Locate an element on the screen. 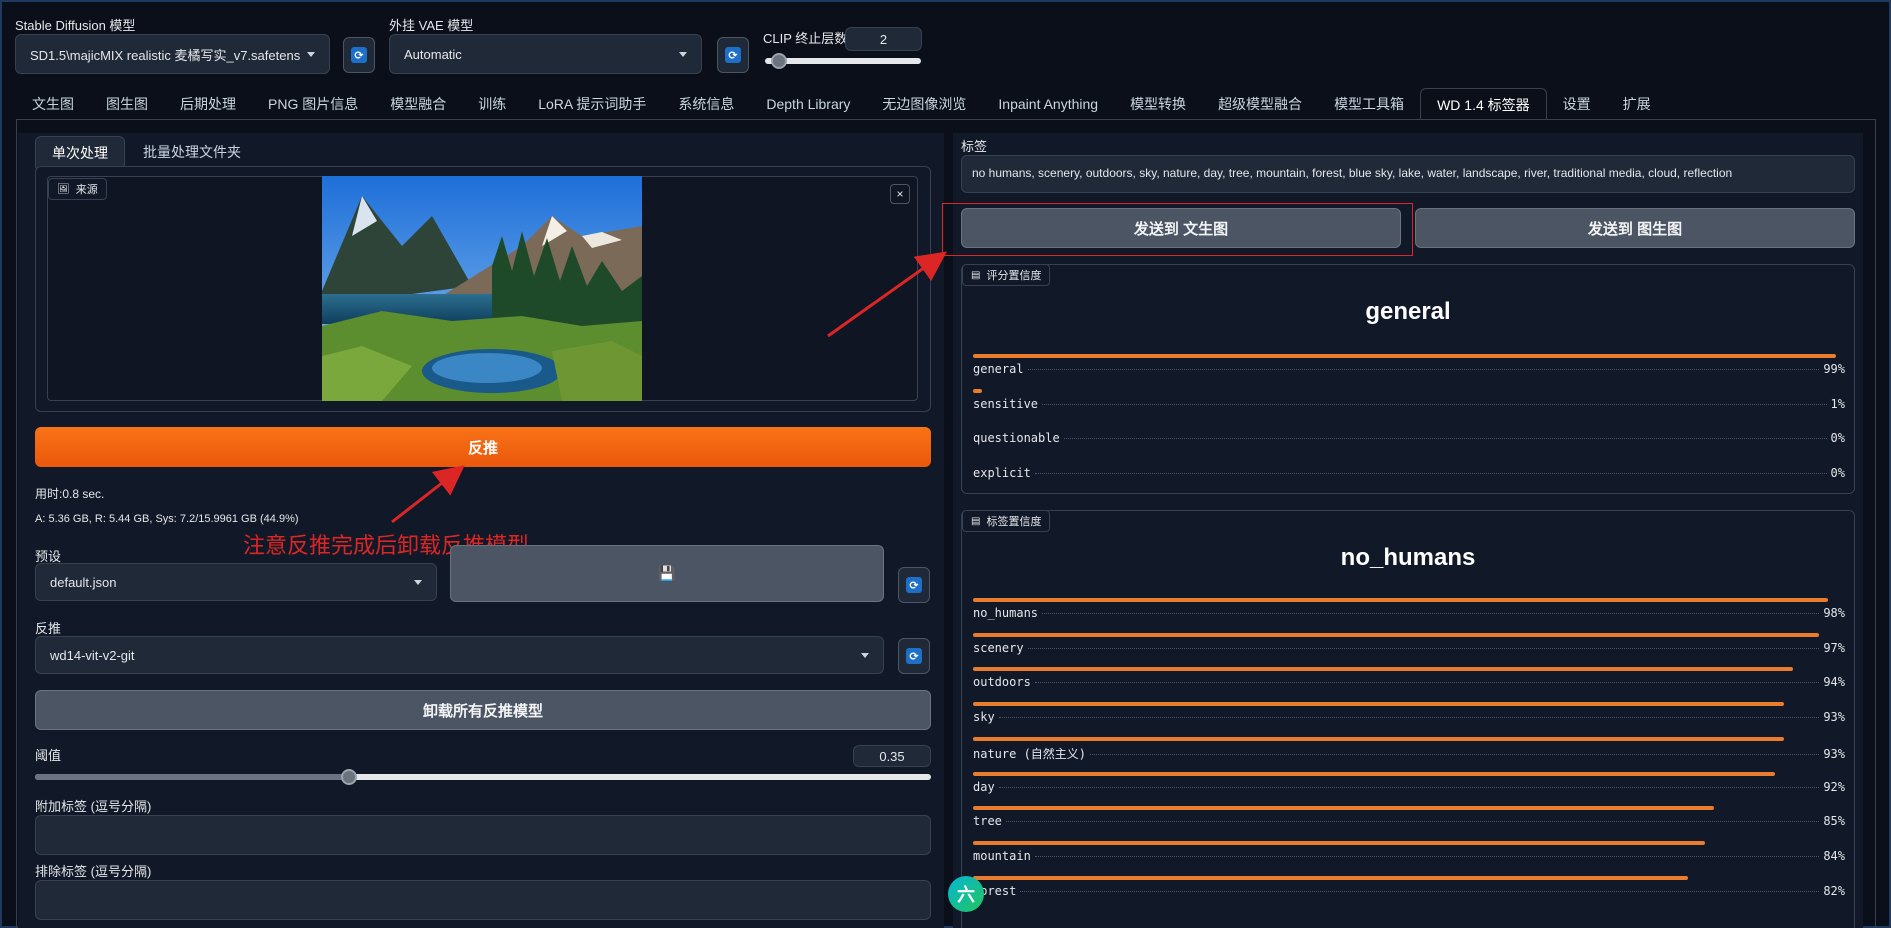  tab-7: 系统信息 is located at coordinates (706, 104).